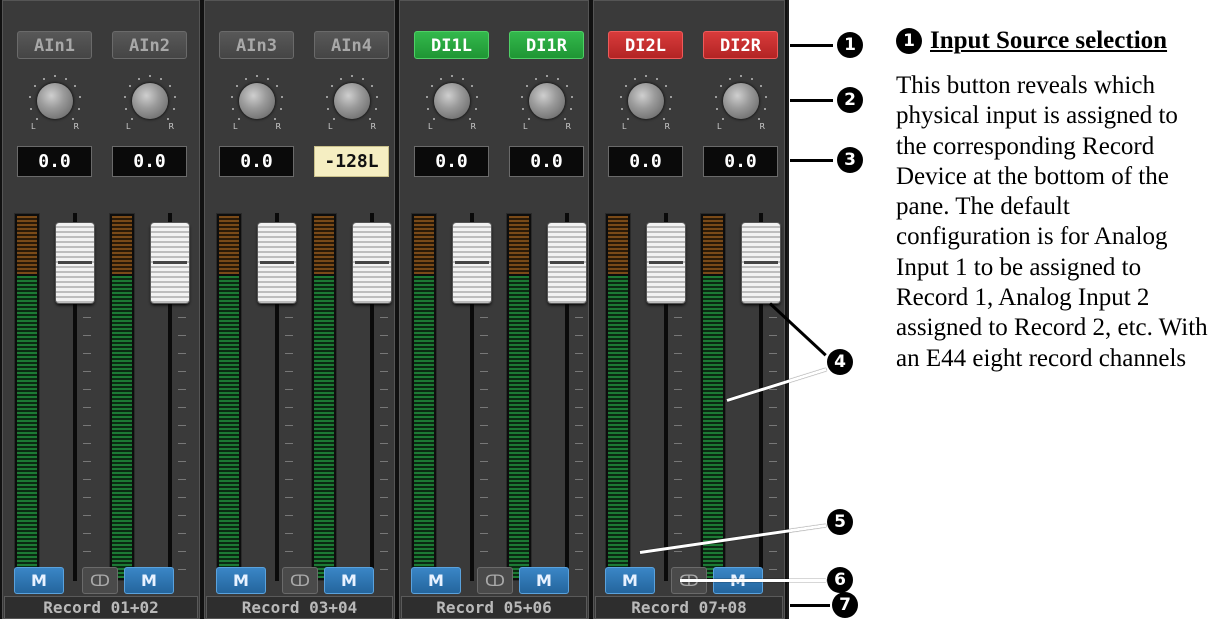 The width and height of the screenshot is (1212, 619). Describe the element at coordinates (850, 45) in the screenshot. I see `callout-number: 1` at that location.